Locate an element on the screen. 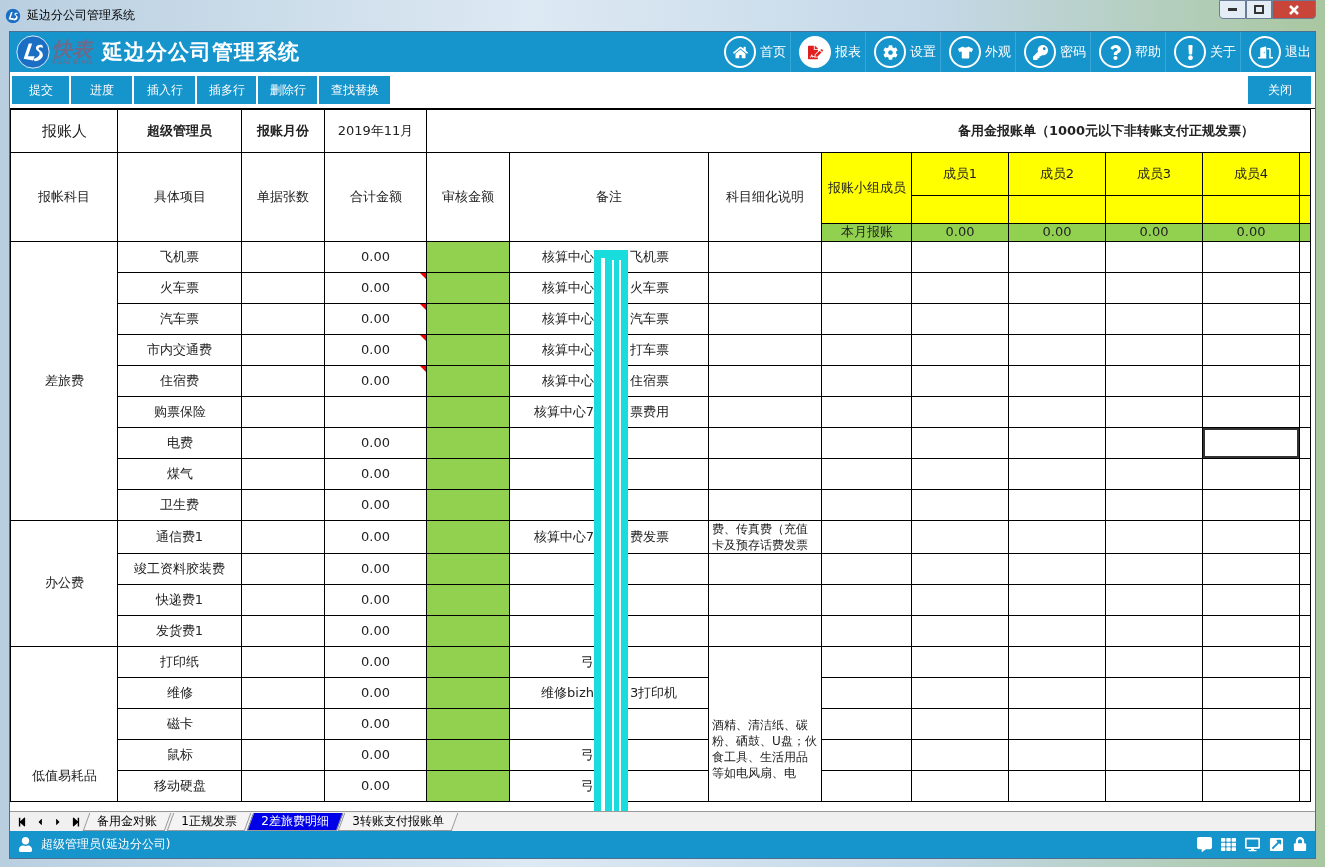  table-cell: 竣工资料胶装费 is located at coordinates (179, 569).